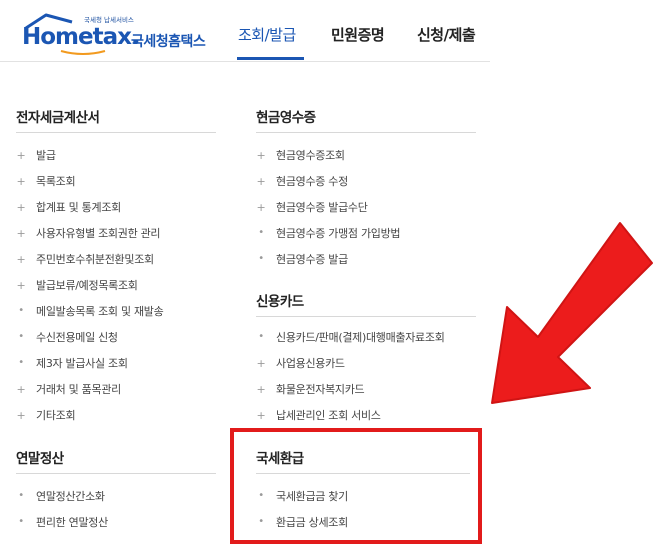 This screenshot has width=658, height=547. Describe the element at coordinates (89, 311) in the screenshot. I see `menu-item-mail-resend: • 메일발송목록 조회 및 재발송` at that location.